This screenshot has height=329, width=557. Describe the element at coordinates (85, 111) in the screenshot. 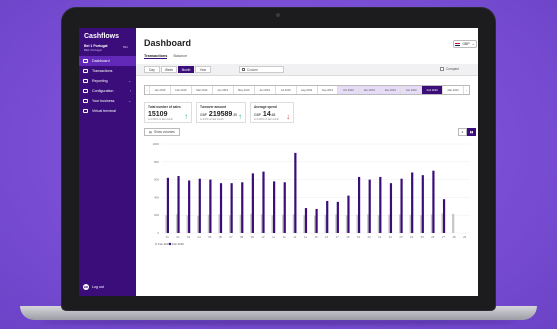

I see `terminal-icon` at that location.